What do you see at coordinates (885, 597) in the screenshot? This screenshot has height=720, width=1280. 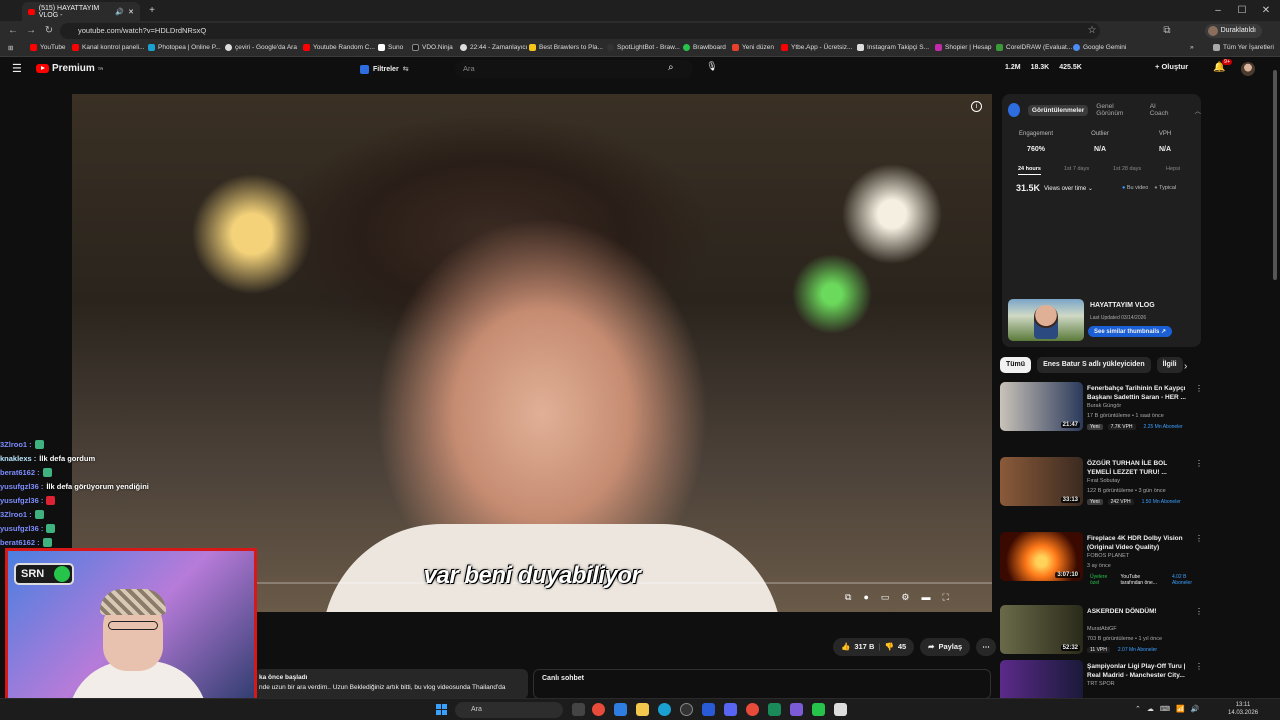 I see `subtitles-icon: ▭` at bounding box center [885, 597].